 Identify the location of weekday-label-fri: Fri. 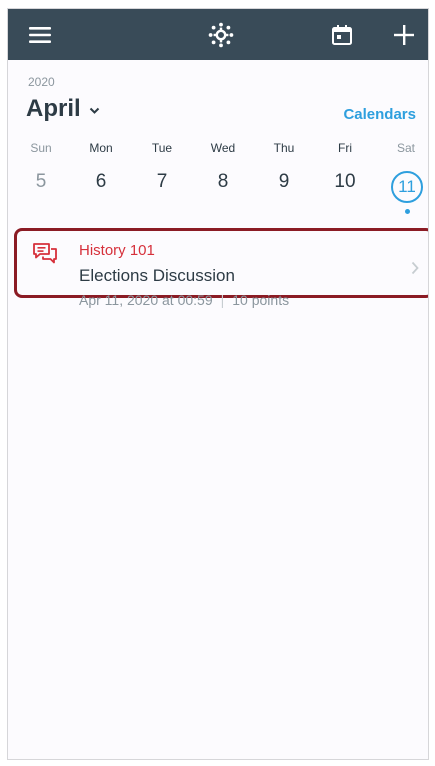
(345, 148).